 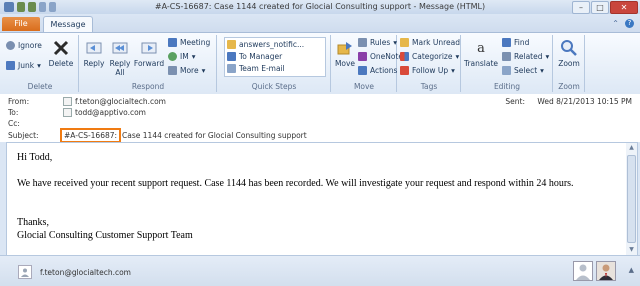 What do you see at coordinates (21, 24) in the screenshot?
I see `tab-file: File` at bounding box center [21, 24].